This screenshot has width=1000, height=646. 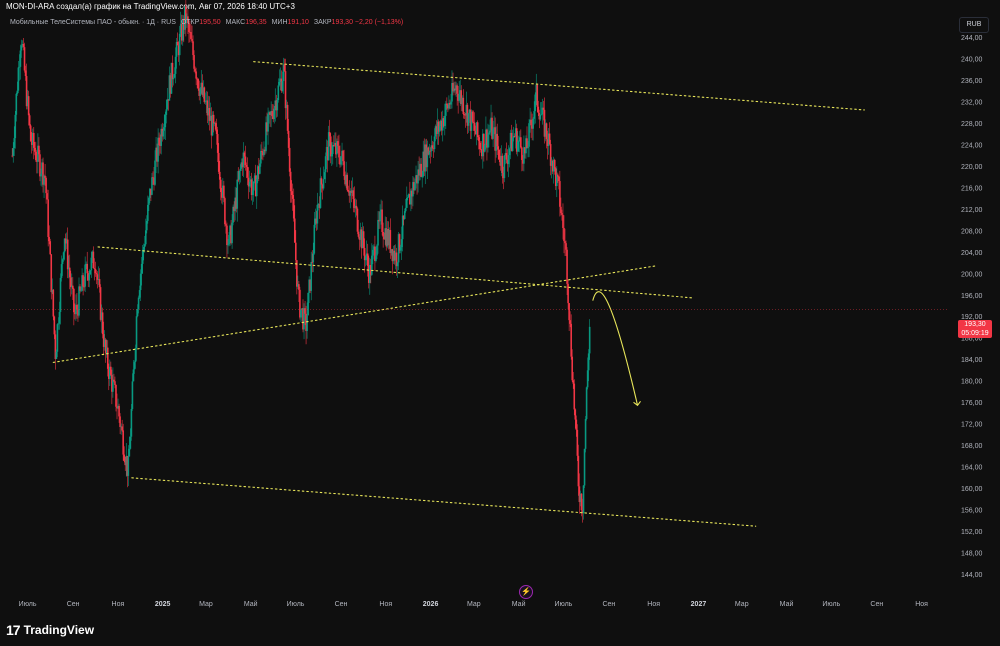 I want to click on trendline-rising-support, so click(x=355, y=314).